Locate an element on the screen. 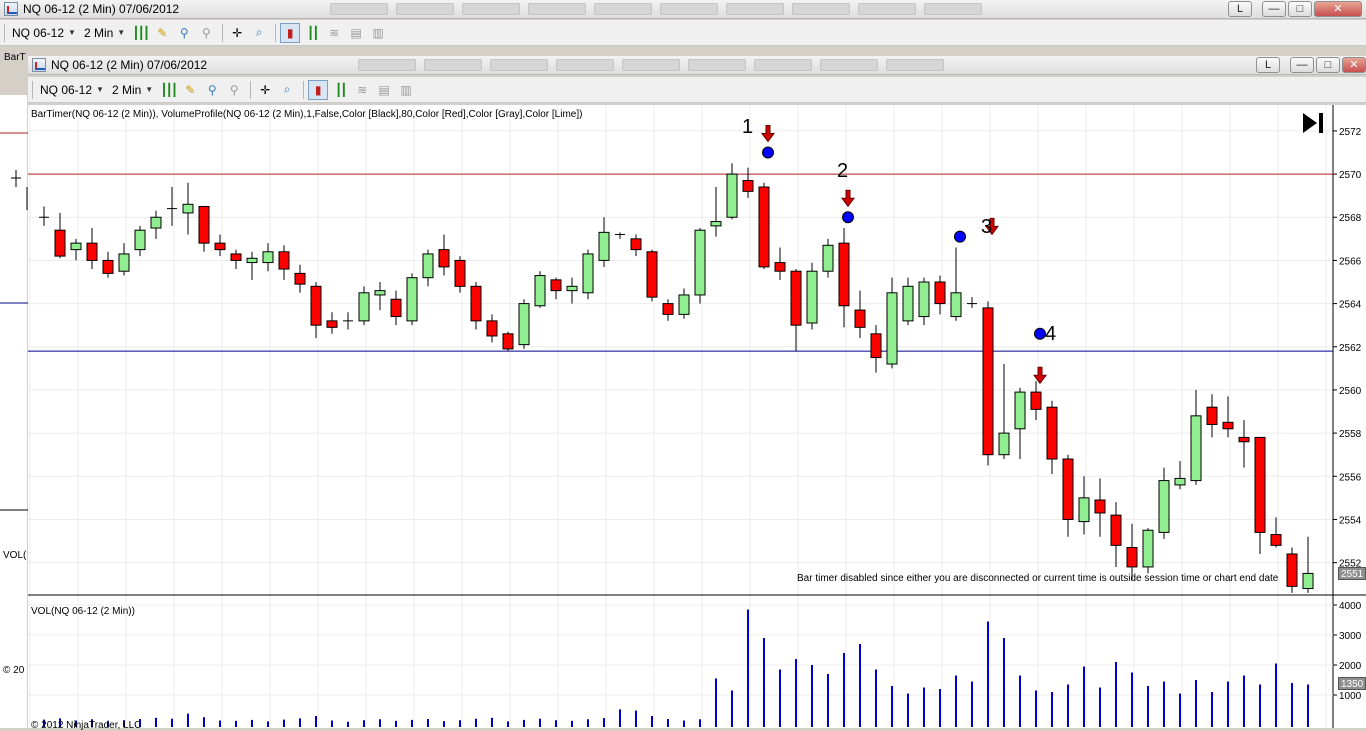 Image resolution: width=1366 pixels, height=731 pixels. back-window-title: NQ 06-12 (2 Min) 07/06/2012 is located at coordinates (101, 9).